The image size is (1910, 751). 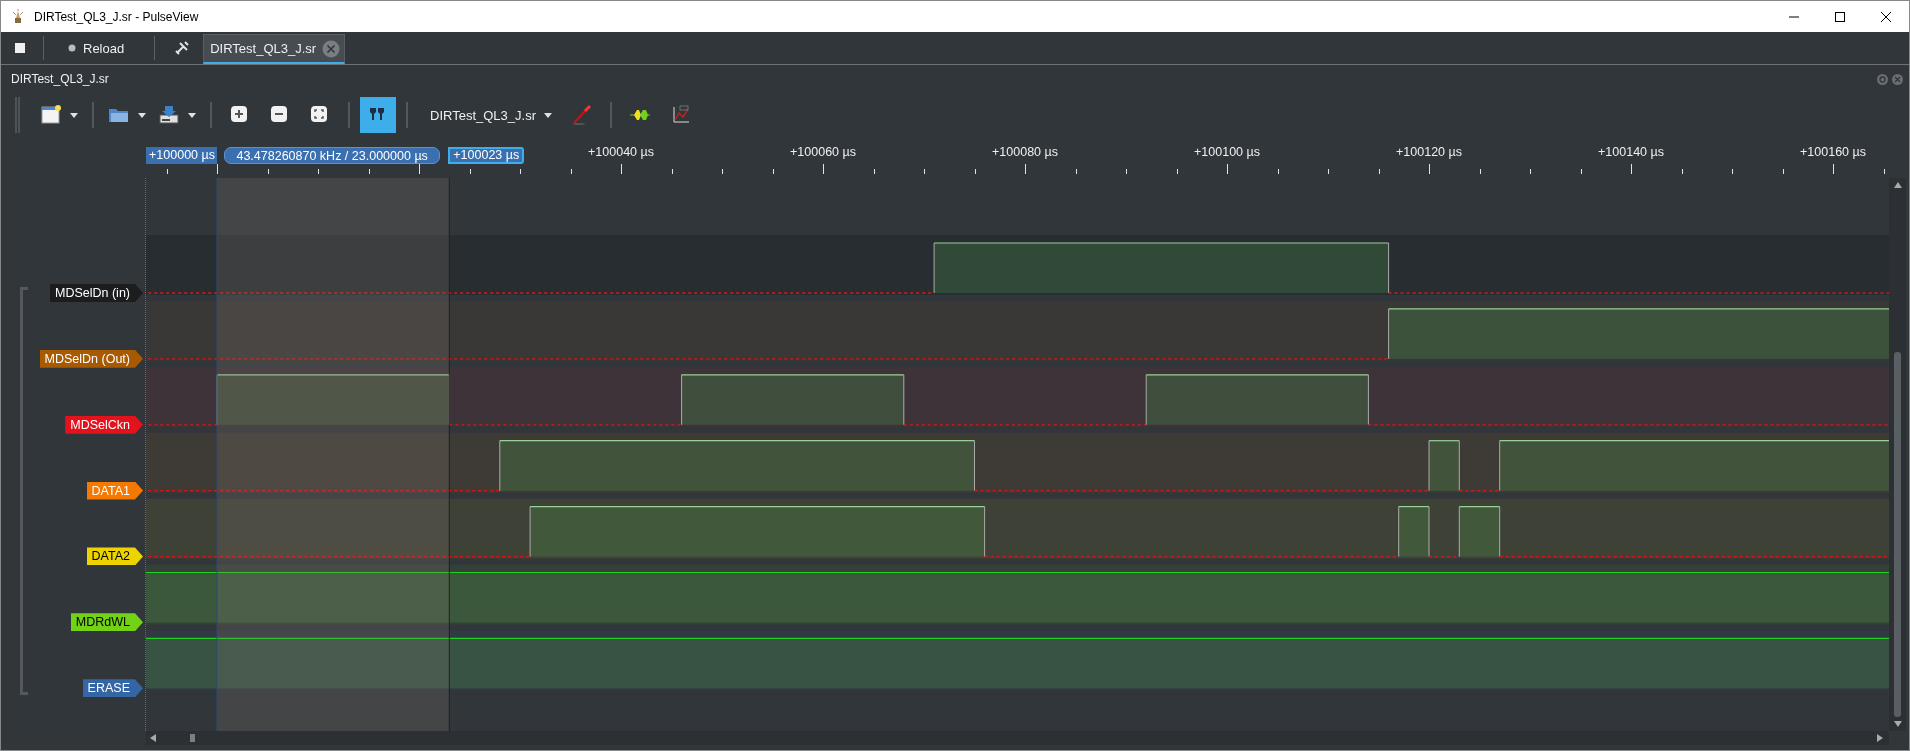 What do you see at coordinates (489, 115) in the screenshot?
I see `device-selector: DIRTest_QL3_J.sr` at bounding box center [489, 115].